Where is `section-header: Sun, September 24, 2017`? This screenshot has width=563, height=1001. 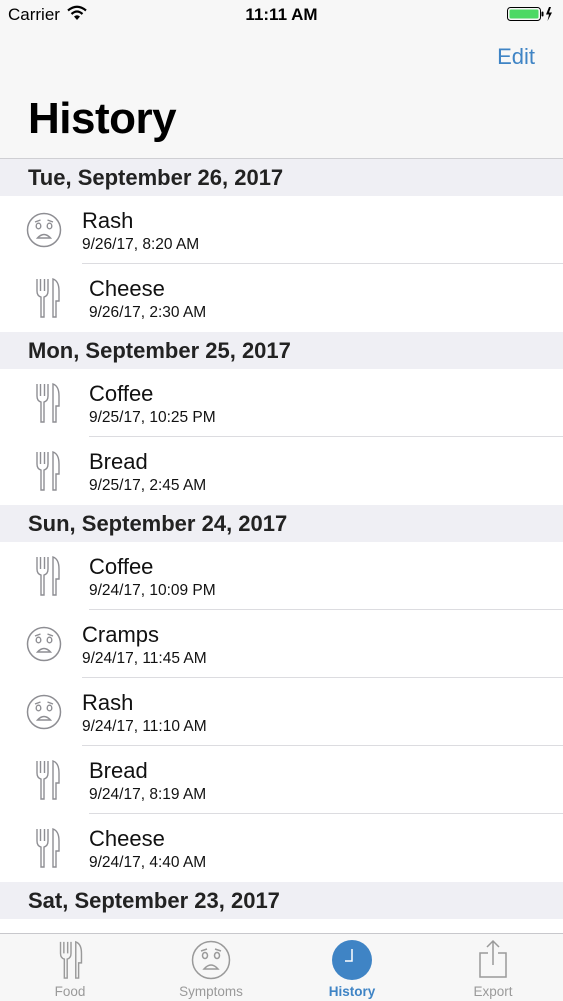
section-header: Sun, September 24, 2017 is located at coordinates (281, 523).